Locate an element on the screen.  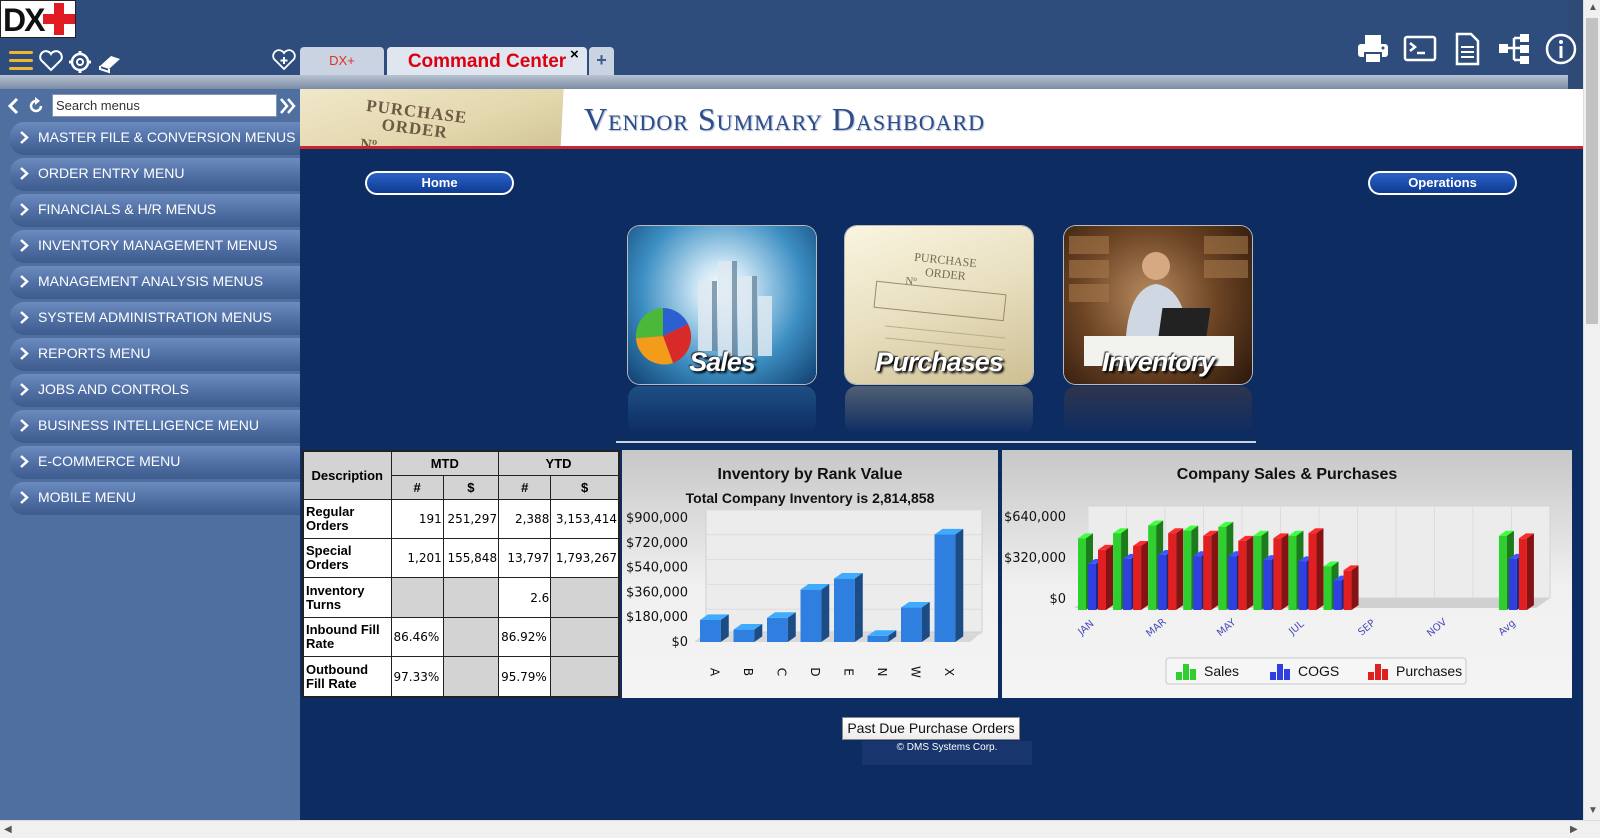
x-tick-label: MAY is located at coordinates (1227, 628).